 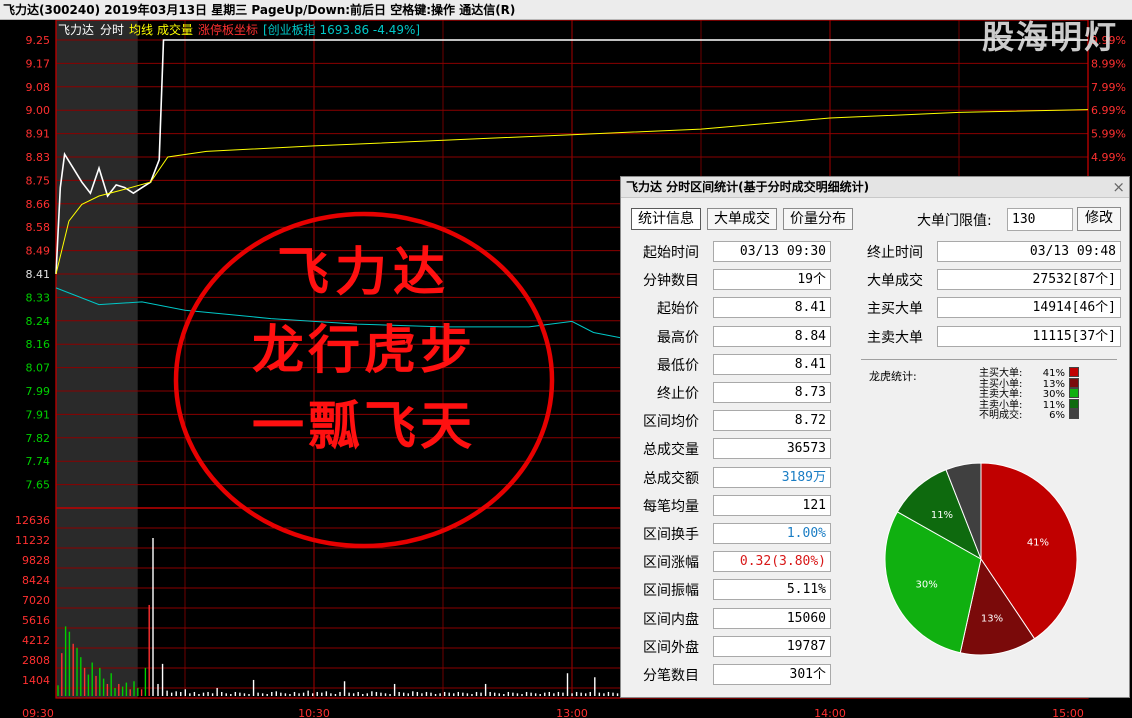 I want to click on pie-label: 30%, so click(x=927, y=584).